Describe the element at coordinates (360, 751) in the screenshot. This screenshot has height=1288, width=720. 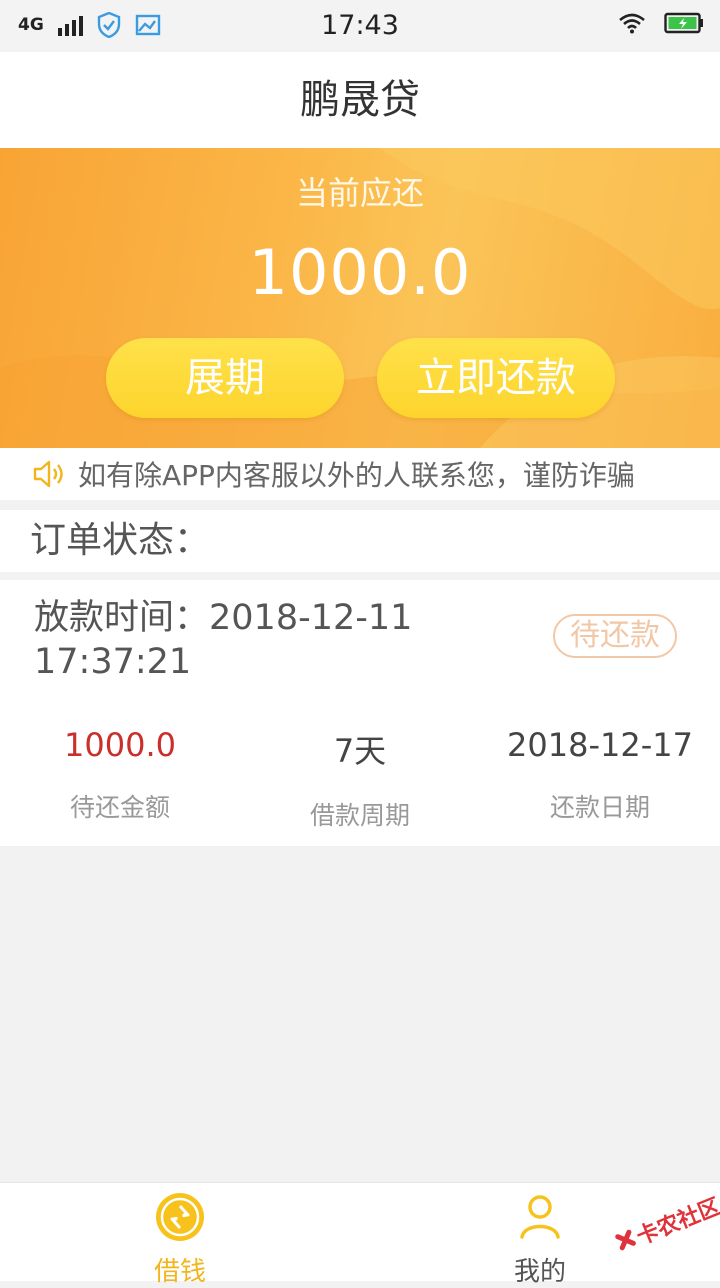
I see `loan-period-value: 7天` at that location.